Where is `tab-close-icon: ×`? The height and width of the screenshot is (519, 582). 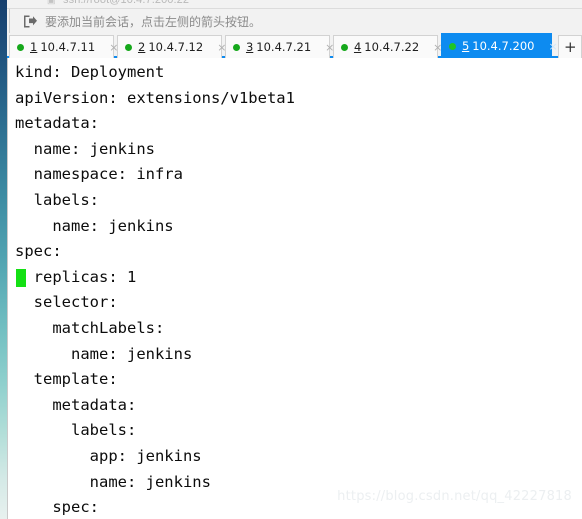
tab-close-icon: × is located at coordinates (550, 46).